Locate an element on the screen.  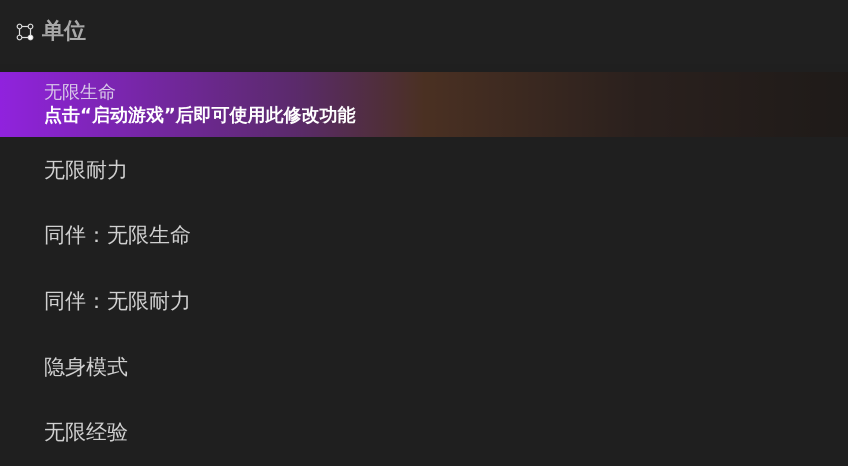
cheat-item: 隐身模式 is located at coordinates (424, 367).